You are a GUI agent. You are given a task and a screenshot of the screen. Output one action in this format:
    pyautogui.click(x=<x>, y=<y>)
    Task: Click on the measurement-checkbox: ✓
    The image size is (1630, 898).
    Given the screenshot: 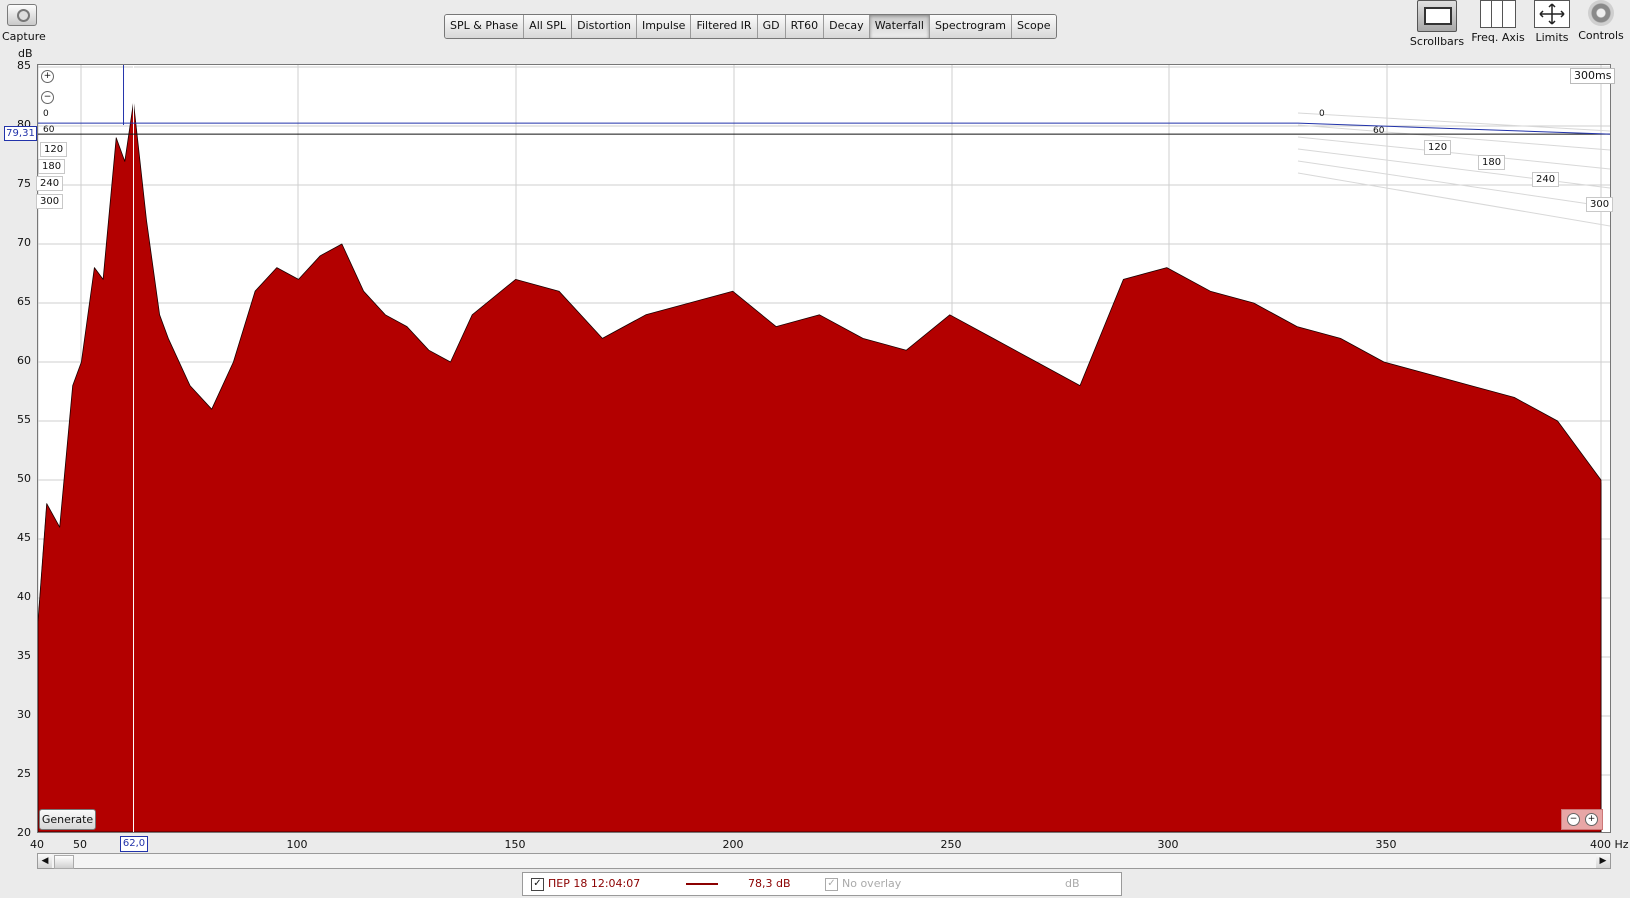 What is the action you would take?
    pyautogui.click(x=537, y=884)
    